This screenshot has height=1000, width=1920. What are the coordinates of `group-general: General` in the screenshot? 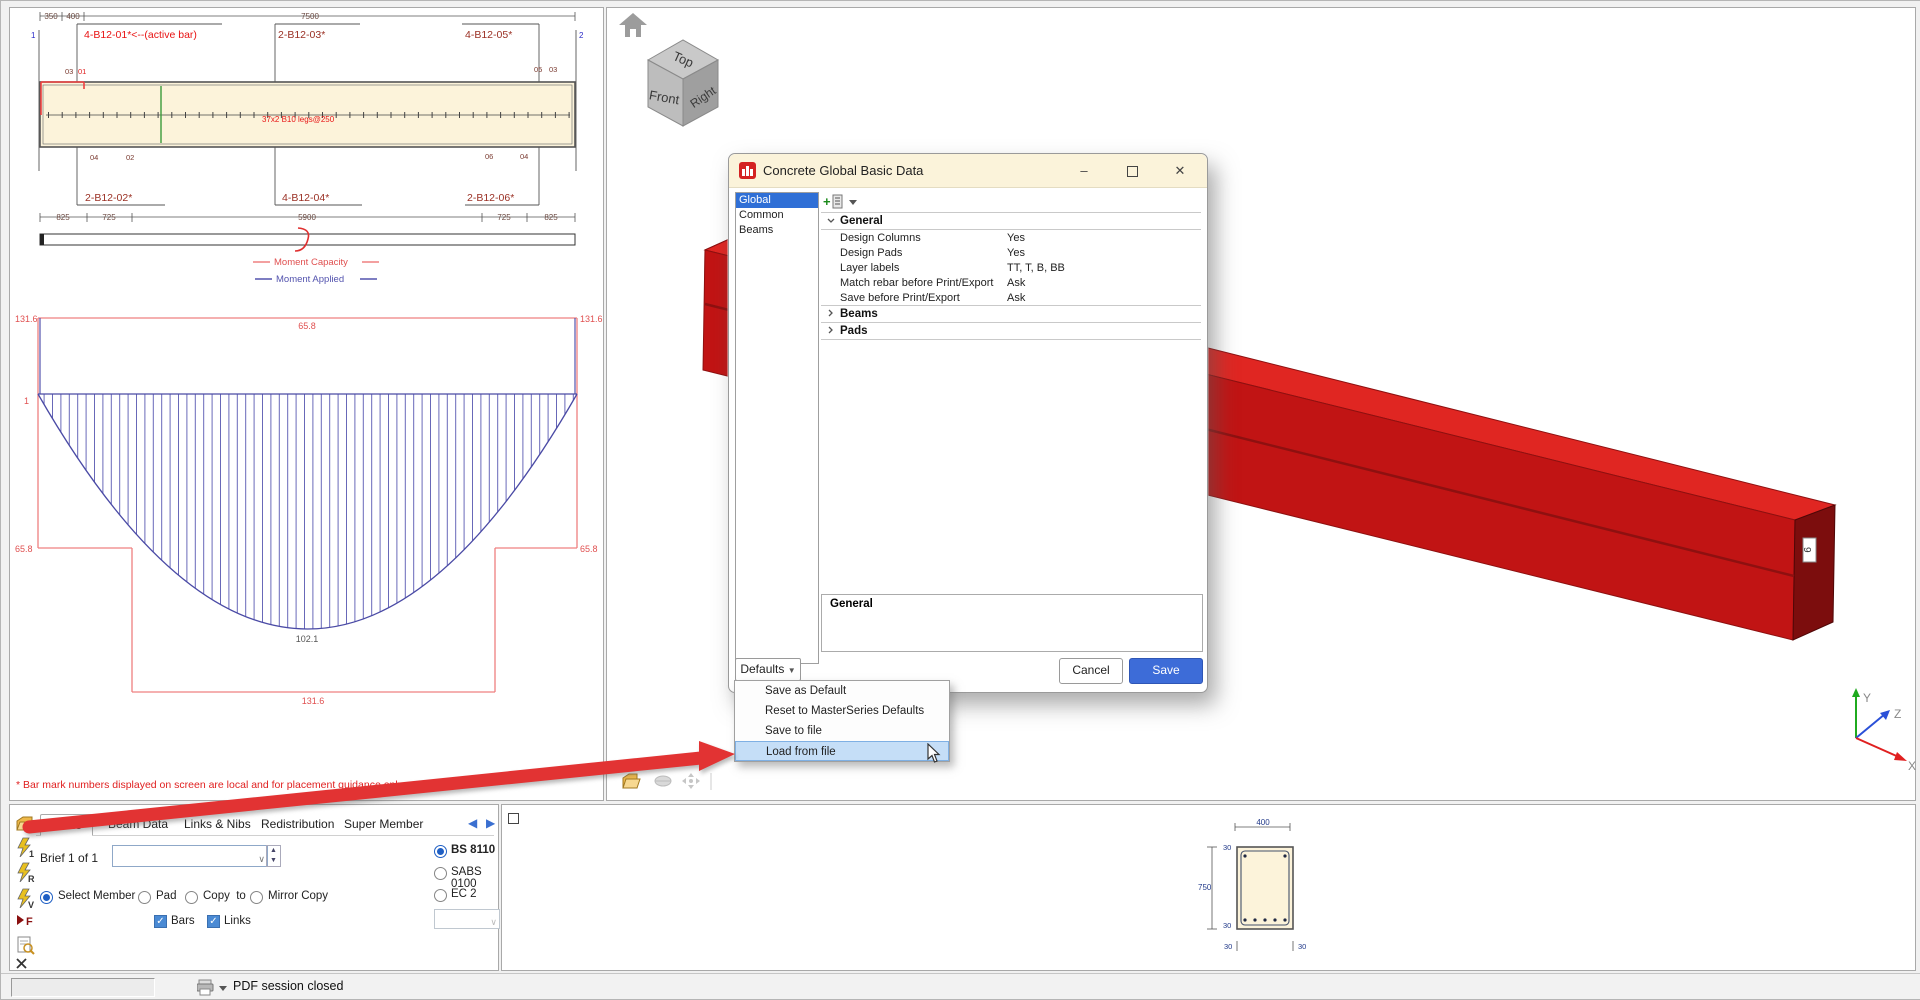 It's located at (1011, 221).